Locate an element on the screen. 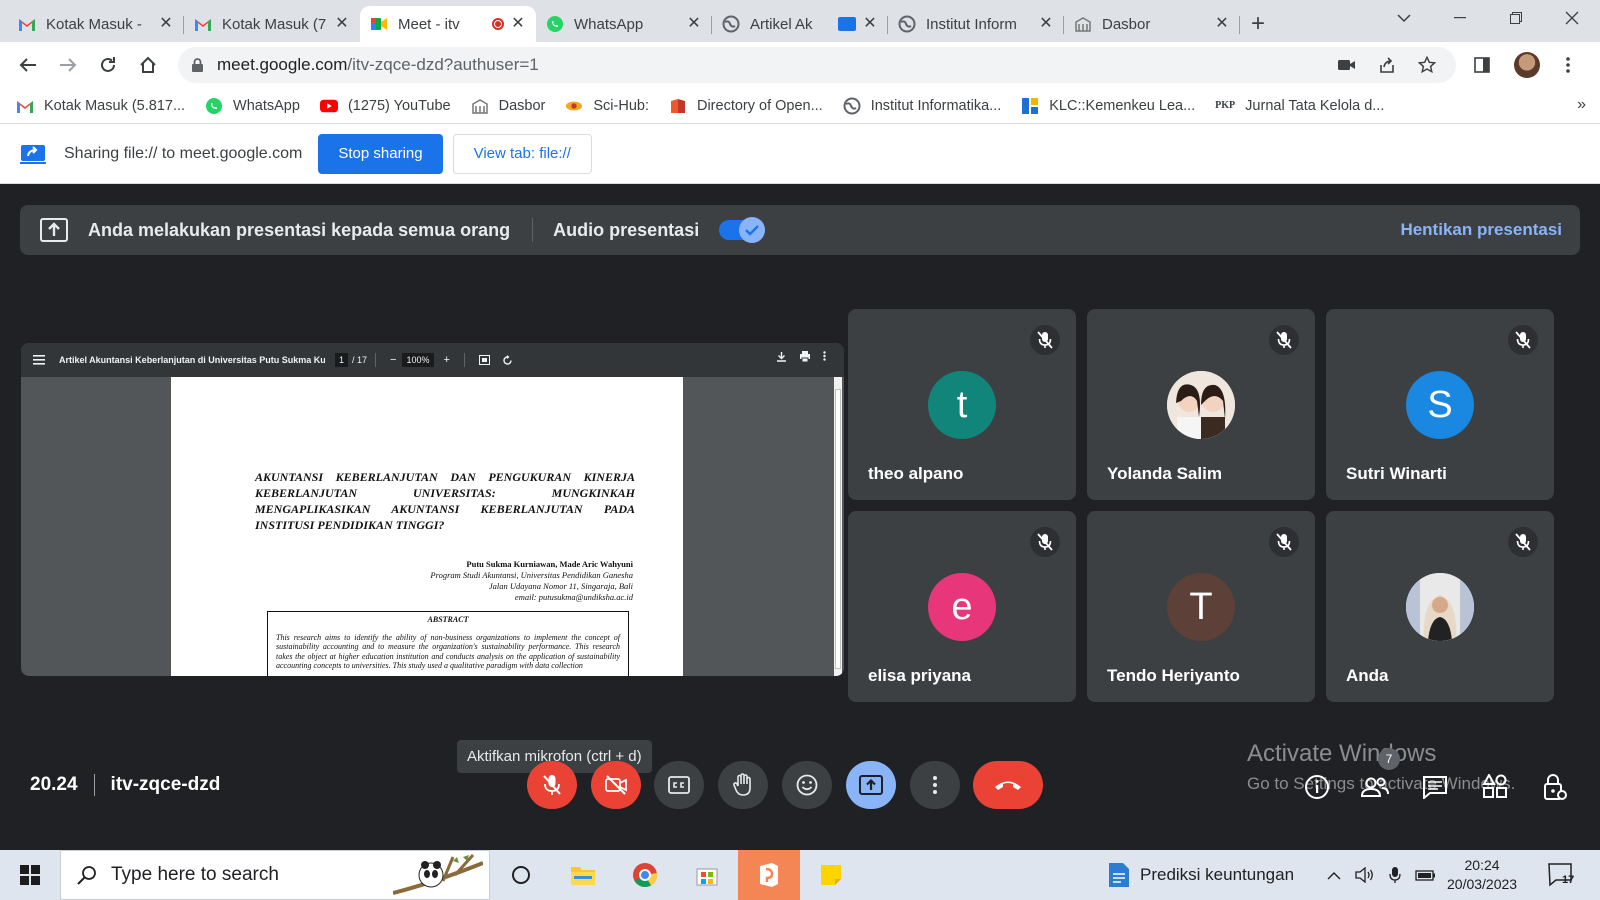 The image size is (1600, 900). tab-dasbor: Dasbor ✕ is located at coordinates (1152, 24).